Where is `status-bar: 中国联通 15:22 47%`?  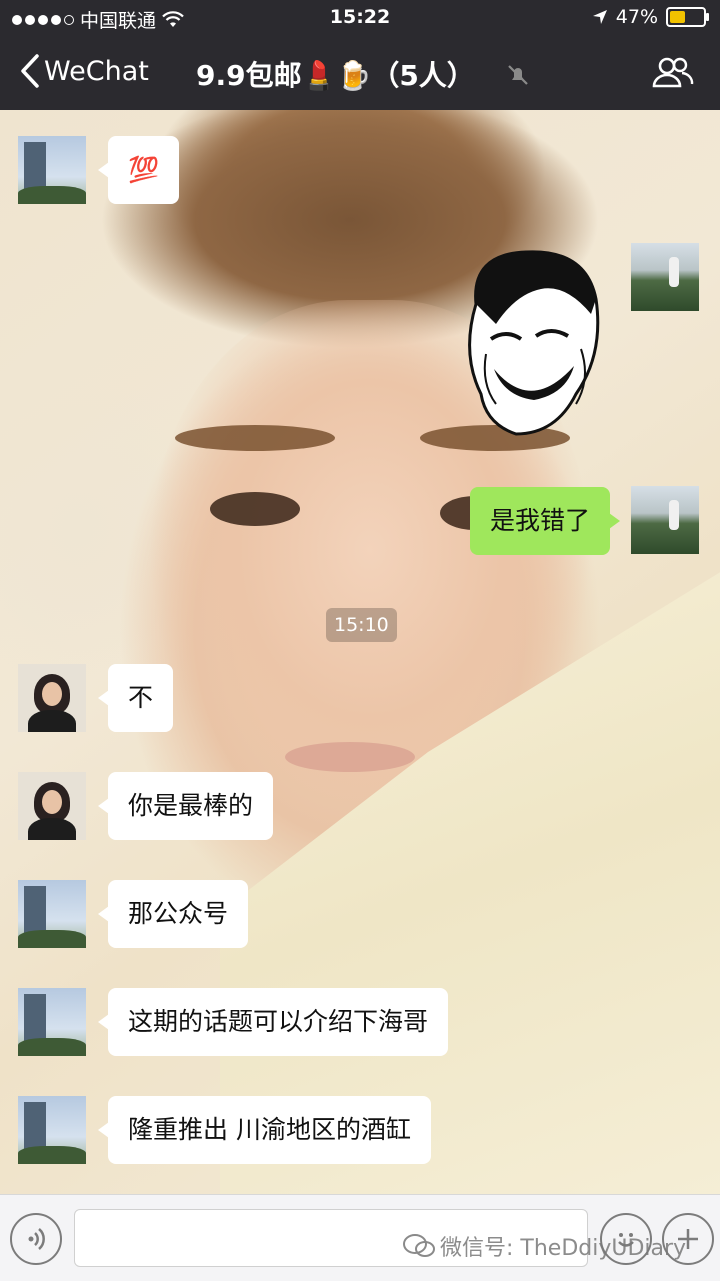 status-bar: 中国联通 15:22 47% is located at coordinates (360, 18).